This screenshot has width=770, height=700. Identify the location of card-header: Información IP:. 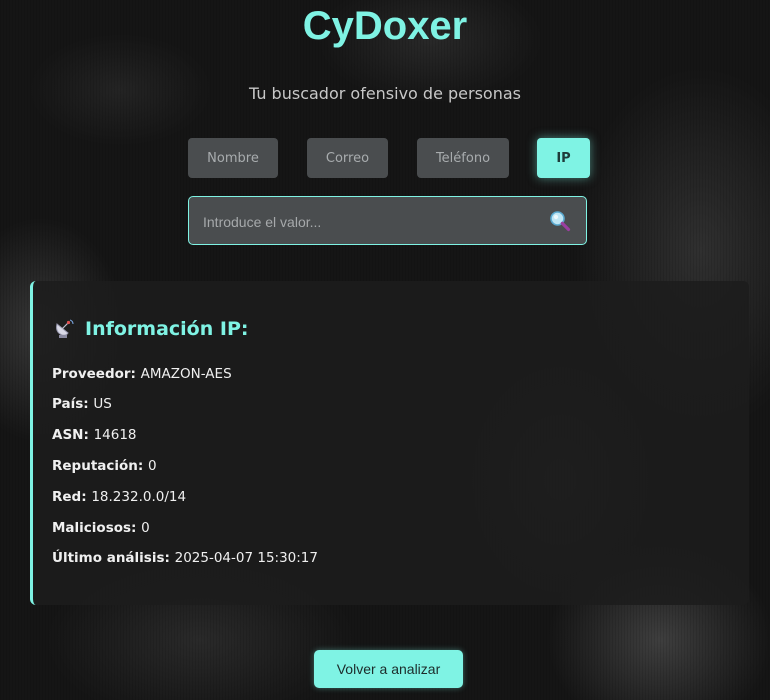
(150, 329).